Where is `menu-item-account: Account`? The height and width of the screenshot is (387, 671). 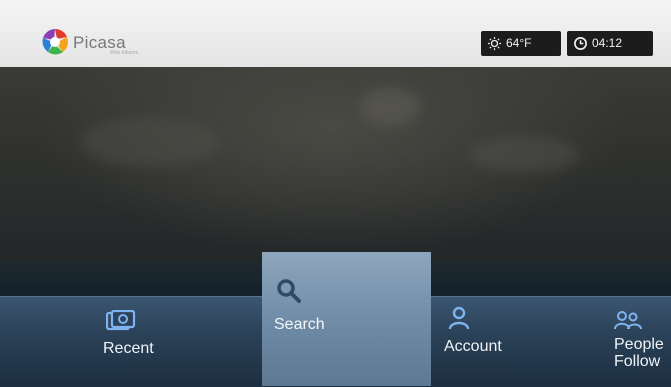 menu-item-account: Account is located at coordinates (496, 341).